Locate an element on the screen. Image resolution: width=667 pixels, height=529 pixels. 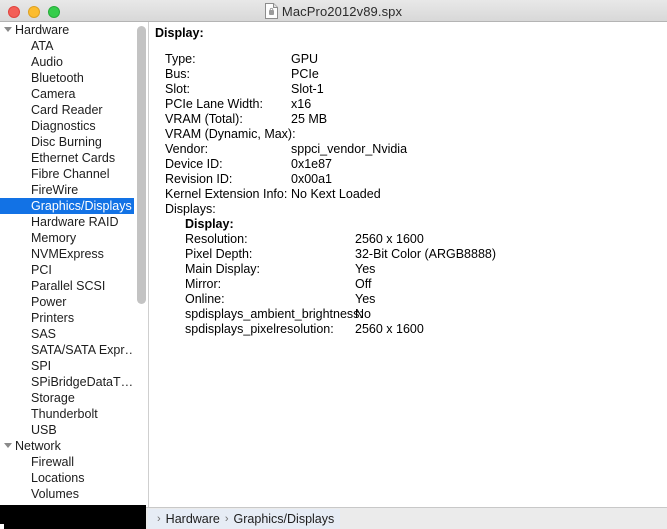
detail-row-value: GPU is located at coordinates (305, 59).